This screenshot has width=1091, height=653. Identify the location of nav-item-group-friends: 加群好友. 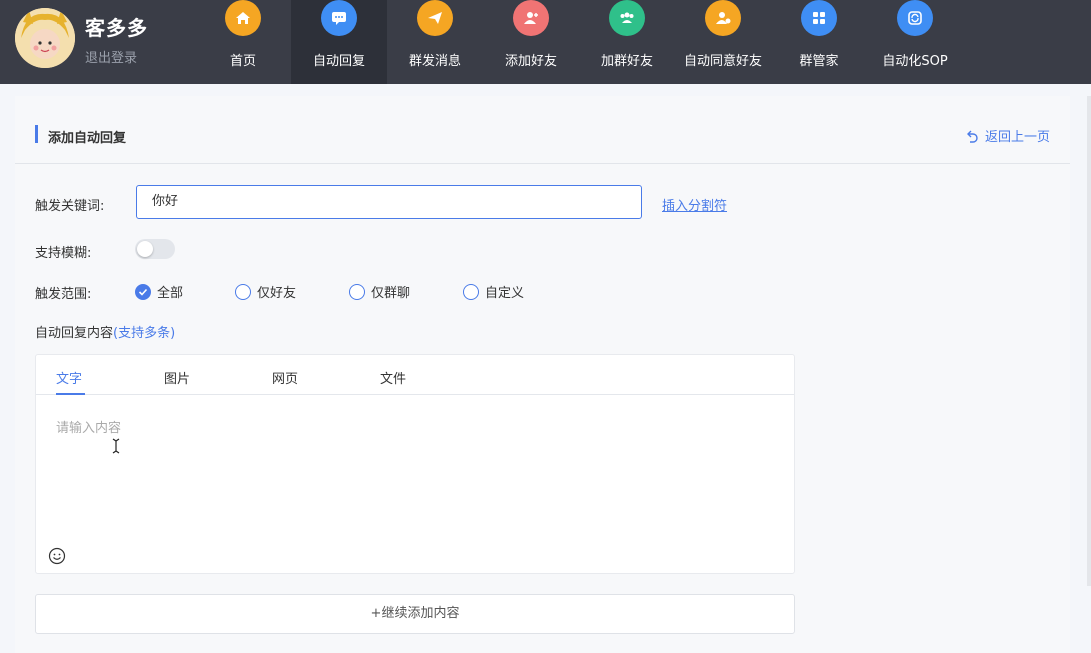
(627, 42).